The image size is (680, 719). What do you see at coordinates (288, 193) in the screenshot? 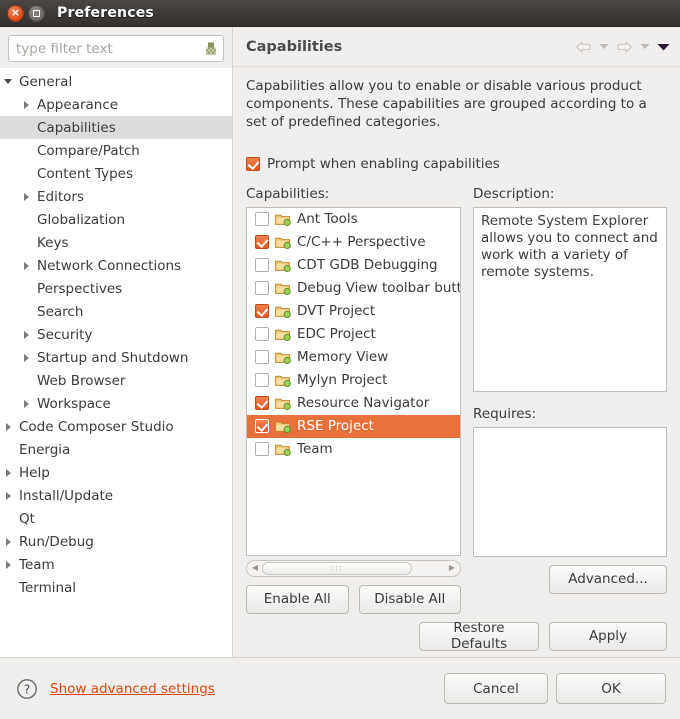
I see `capabilities-label: Capabilities:` at bounding box center [288, 193].